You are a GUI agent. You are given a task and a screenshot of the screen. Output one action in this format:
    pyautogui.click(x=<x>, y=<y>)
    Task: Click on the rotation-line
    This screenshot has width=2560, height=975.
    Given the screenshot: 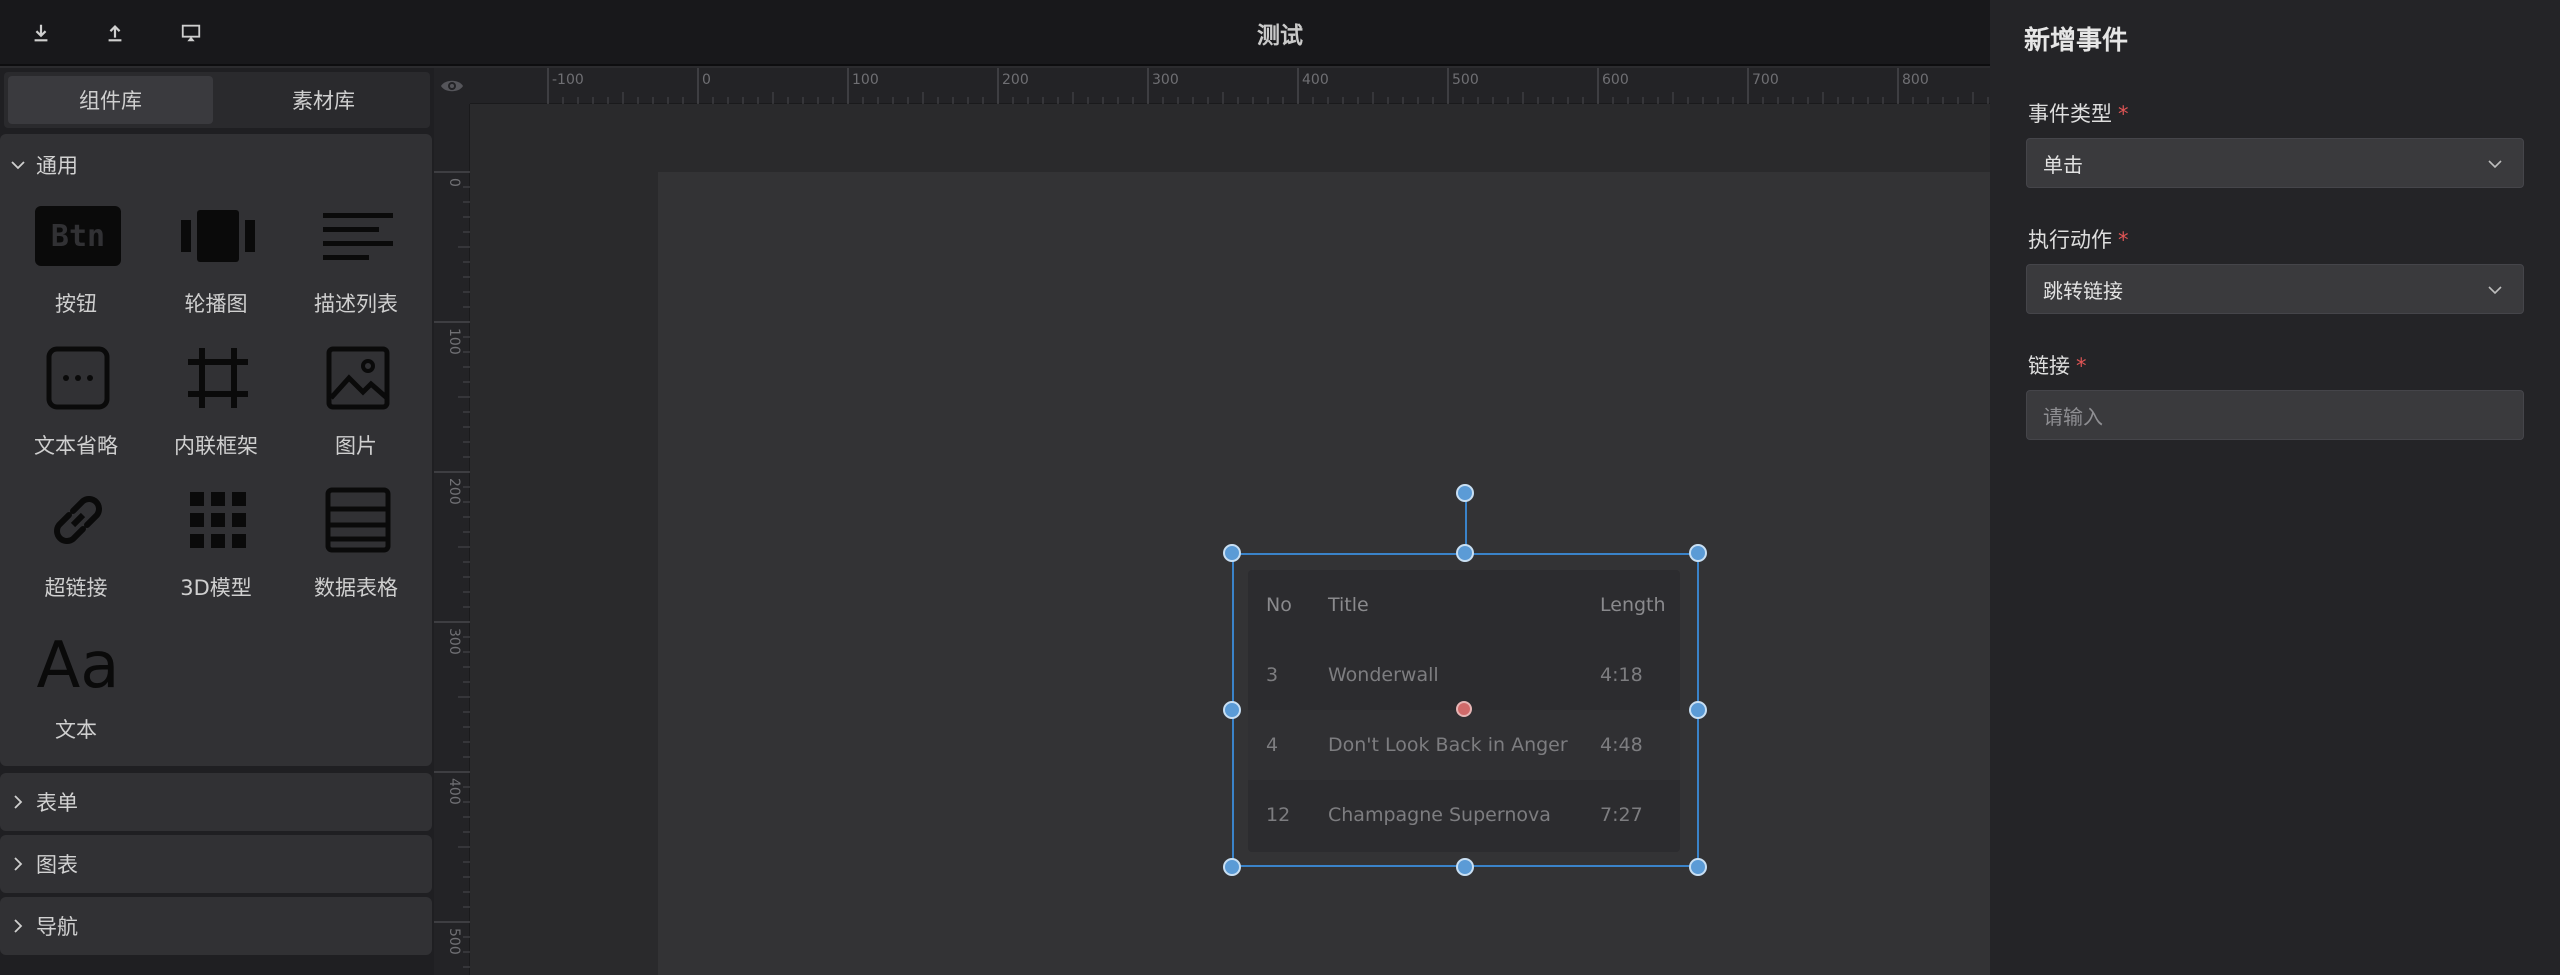 What is the action you would take?
    pyautogui.click(x=1466, y=523)
    